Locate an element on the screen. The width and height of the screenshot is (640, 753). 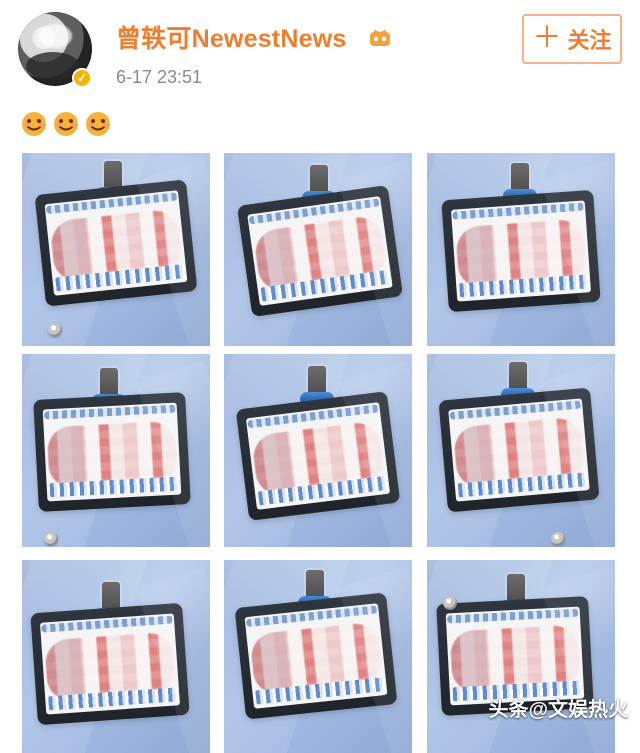
post-time: 6-17 23:51 is located at coordinates (159, 77).